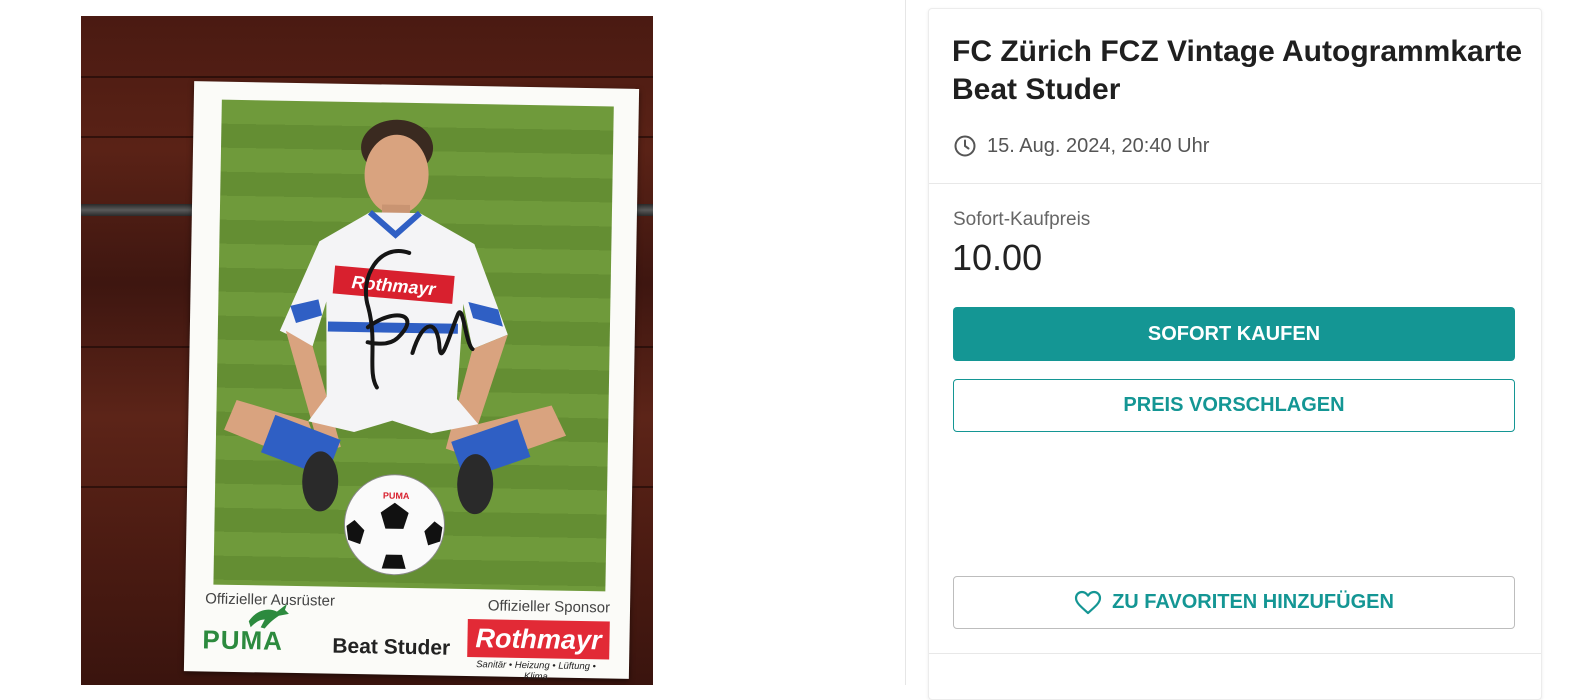  I want to click on price-value: 10.00, so click(997, 257).